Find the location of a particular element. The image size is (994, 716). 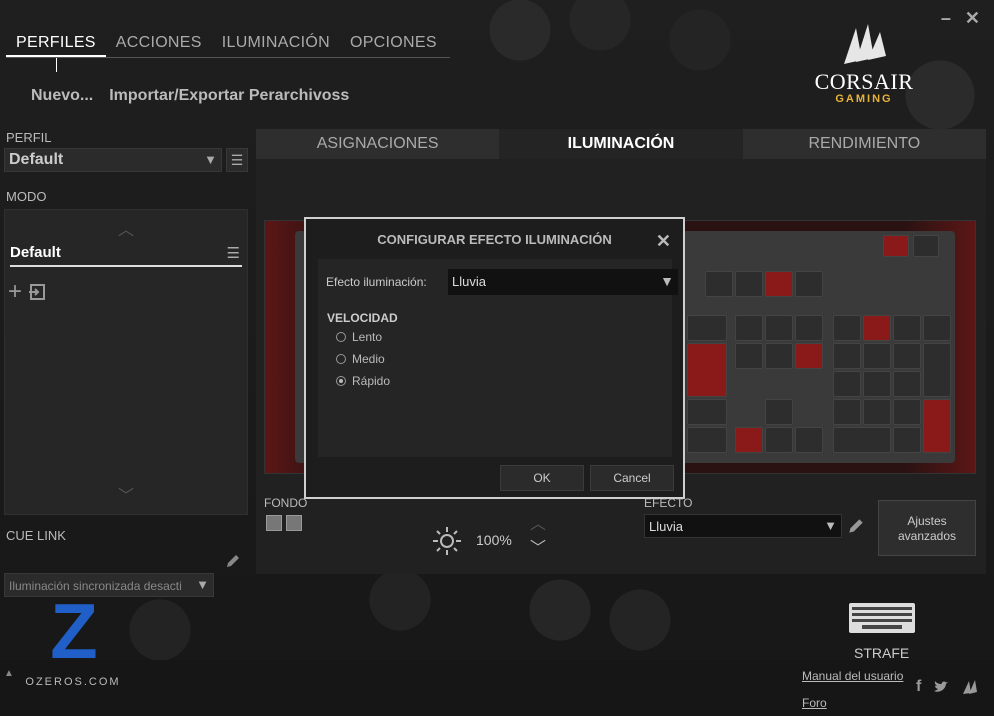

speed-label: VELOCIDAD is located at coordinates (362, 318).